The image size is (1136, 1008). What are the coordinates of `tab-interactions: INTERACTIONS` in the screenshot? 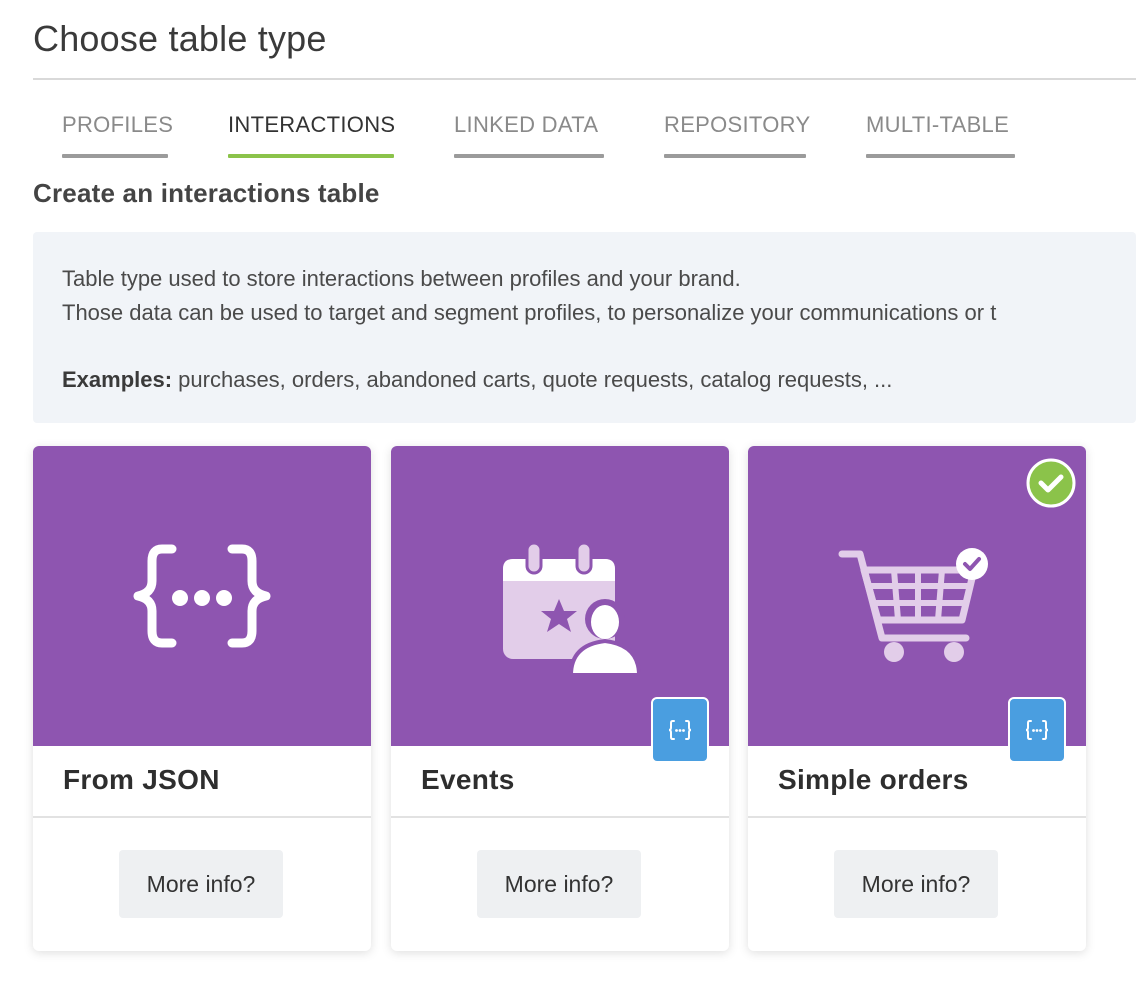 It's located at (312, 135).